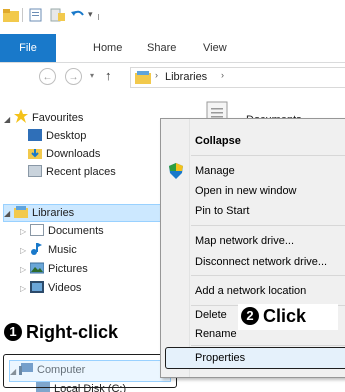 The width and height of the screenshot is (345, 392). Describe the element at coordinates (37, 249) in the screenshot. I see `music-icon` at that location.